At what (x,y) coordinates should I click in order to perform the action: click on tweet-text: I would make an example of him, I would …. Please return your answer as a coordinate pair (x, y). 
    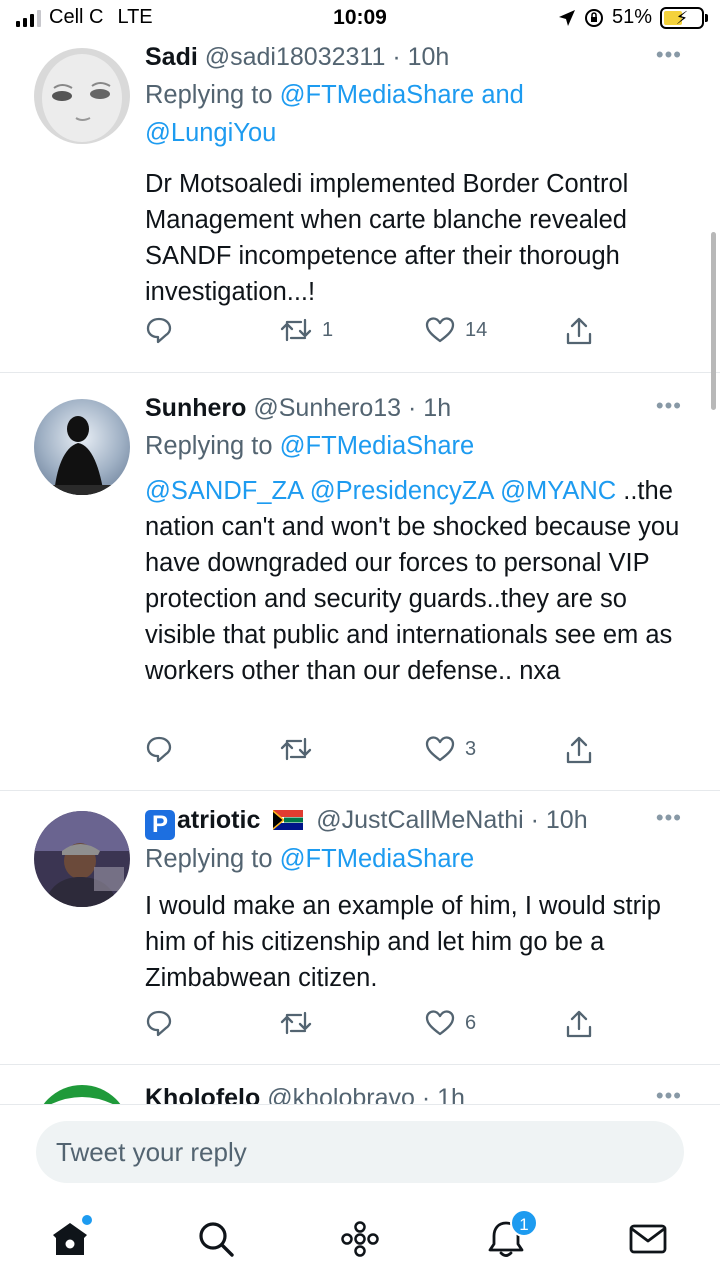
    Looking at the image, I should click on (403, 942).